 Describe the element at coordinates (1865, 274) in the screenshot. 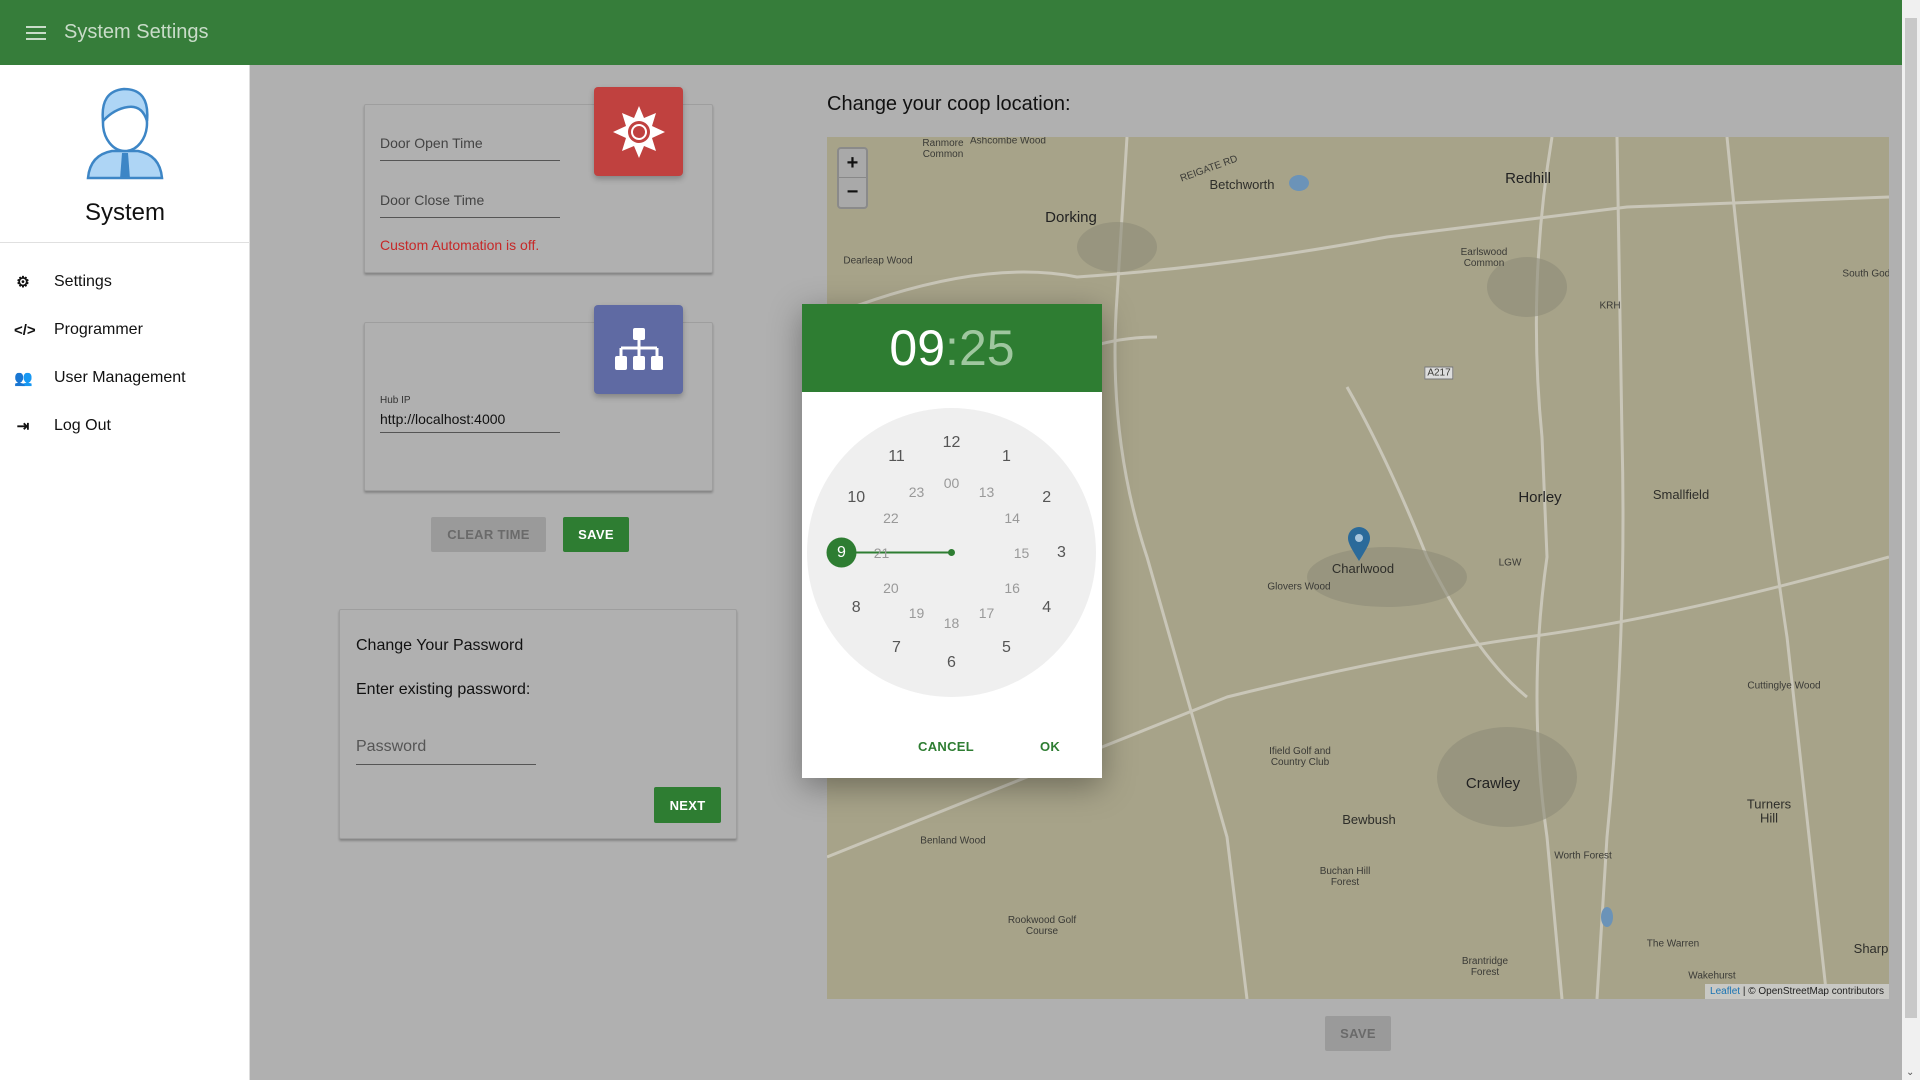

I see `map-label: South Godsto` at that location.